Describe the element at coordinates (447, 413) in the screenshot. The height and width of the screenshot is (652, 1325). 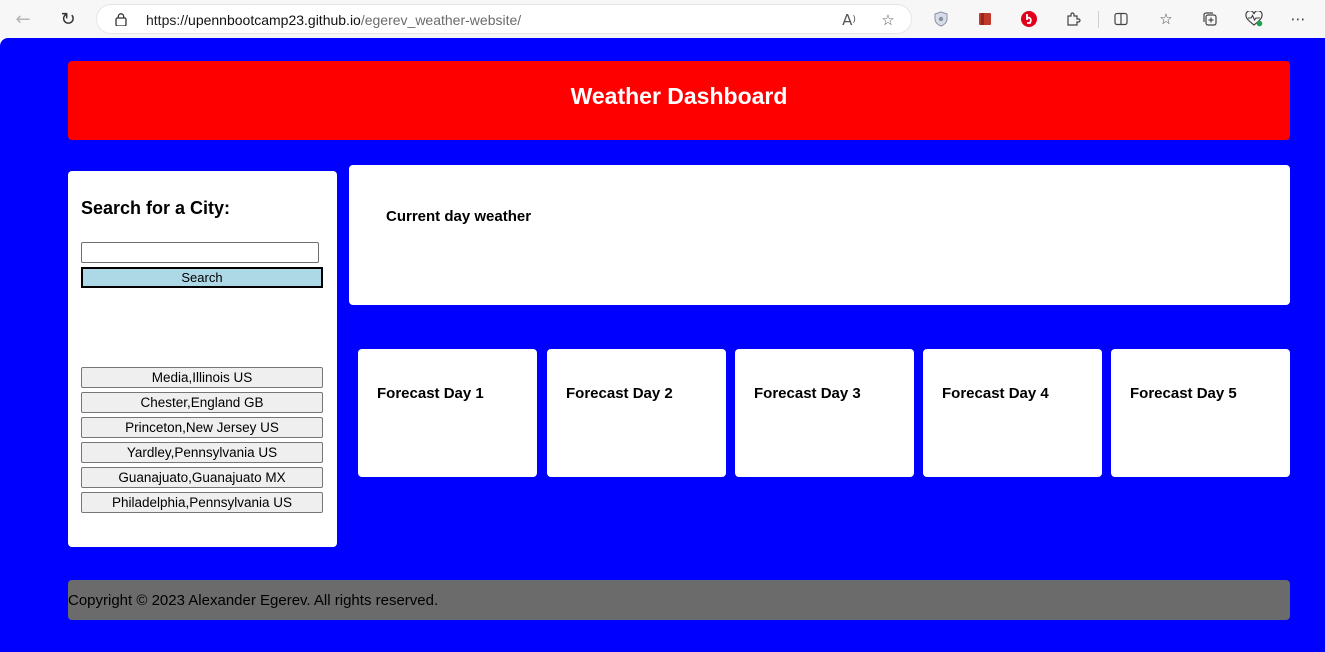
I see `forecast-card-1: Forecast Day 1` at that location.